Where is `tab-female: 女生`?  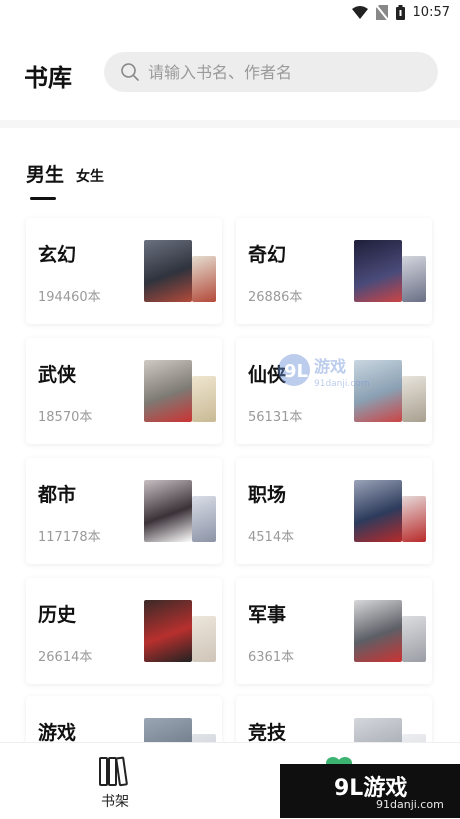 tab-female: 女生 is located at coordinates (90, 176).